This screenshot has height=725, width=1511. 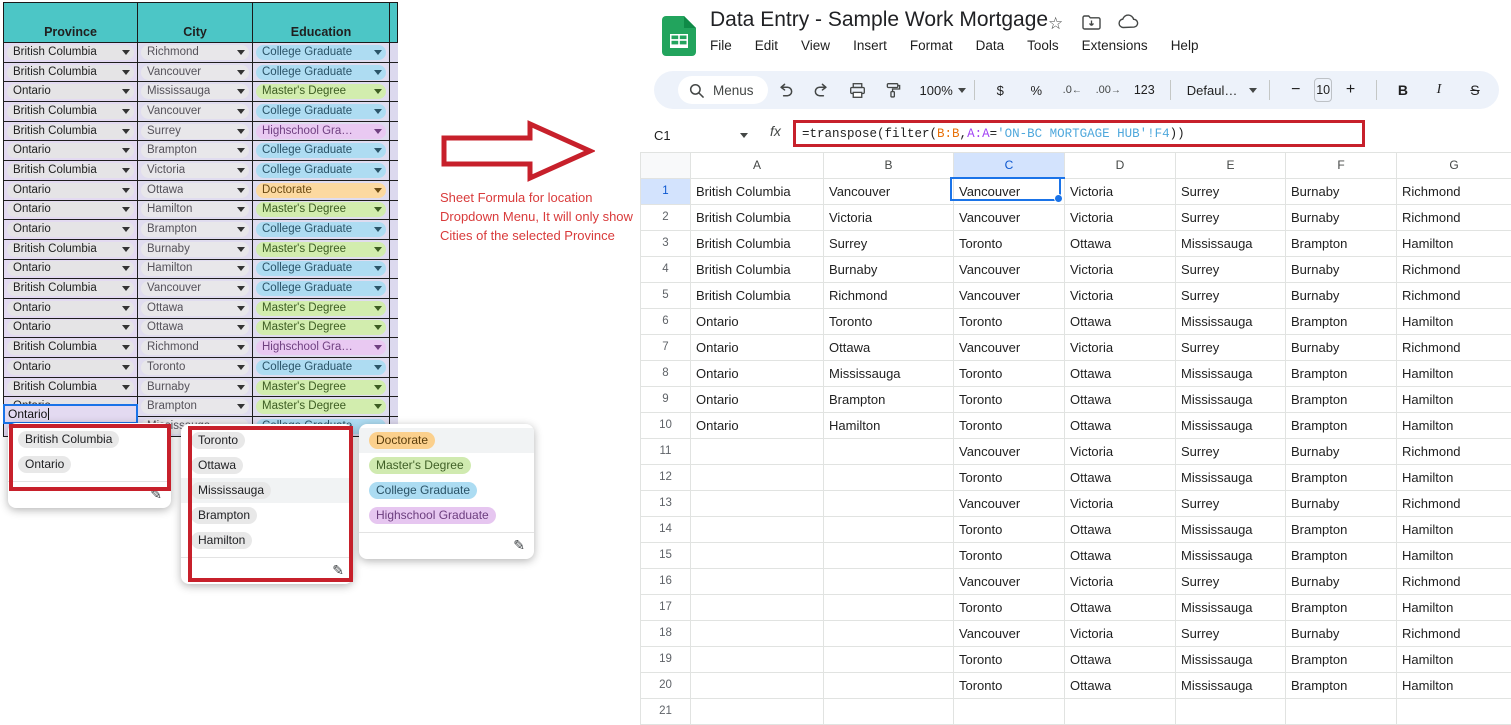 What do you see at coordinates (757, 633) in the screenshot?
I see `grid-cell-A18` at bounding box center [757, 633].